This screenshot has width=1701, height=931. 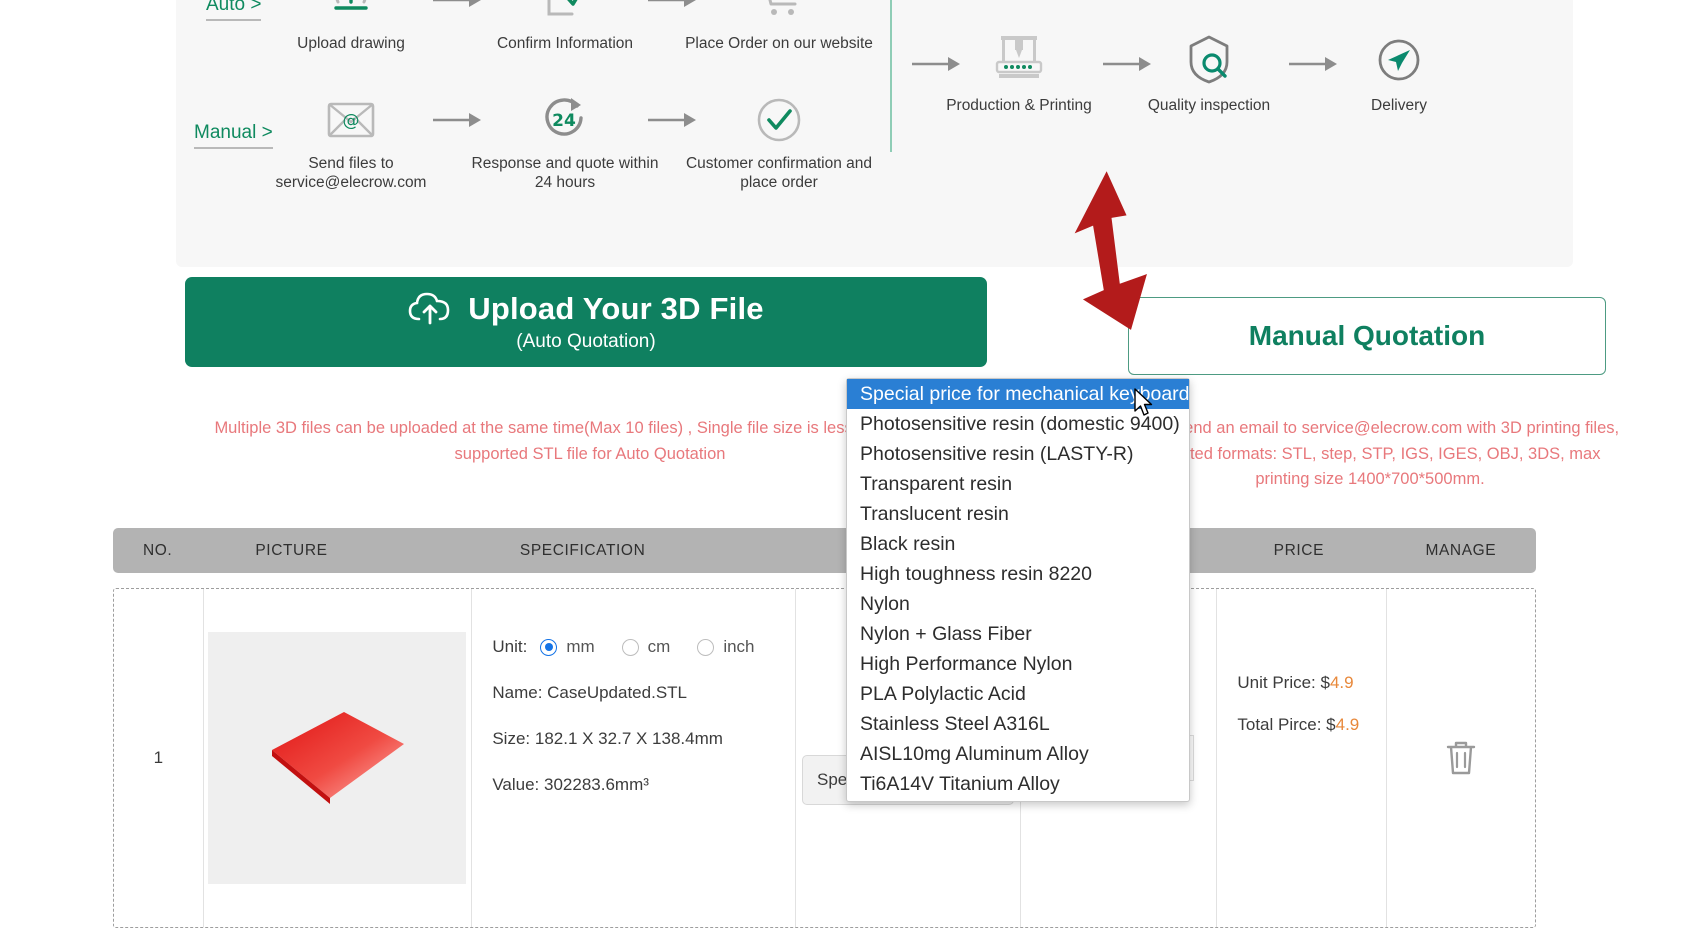 I want to click on flow-step-quality-inspection: Quality inspection, so click(x=1209, y=73).